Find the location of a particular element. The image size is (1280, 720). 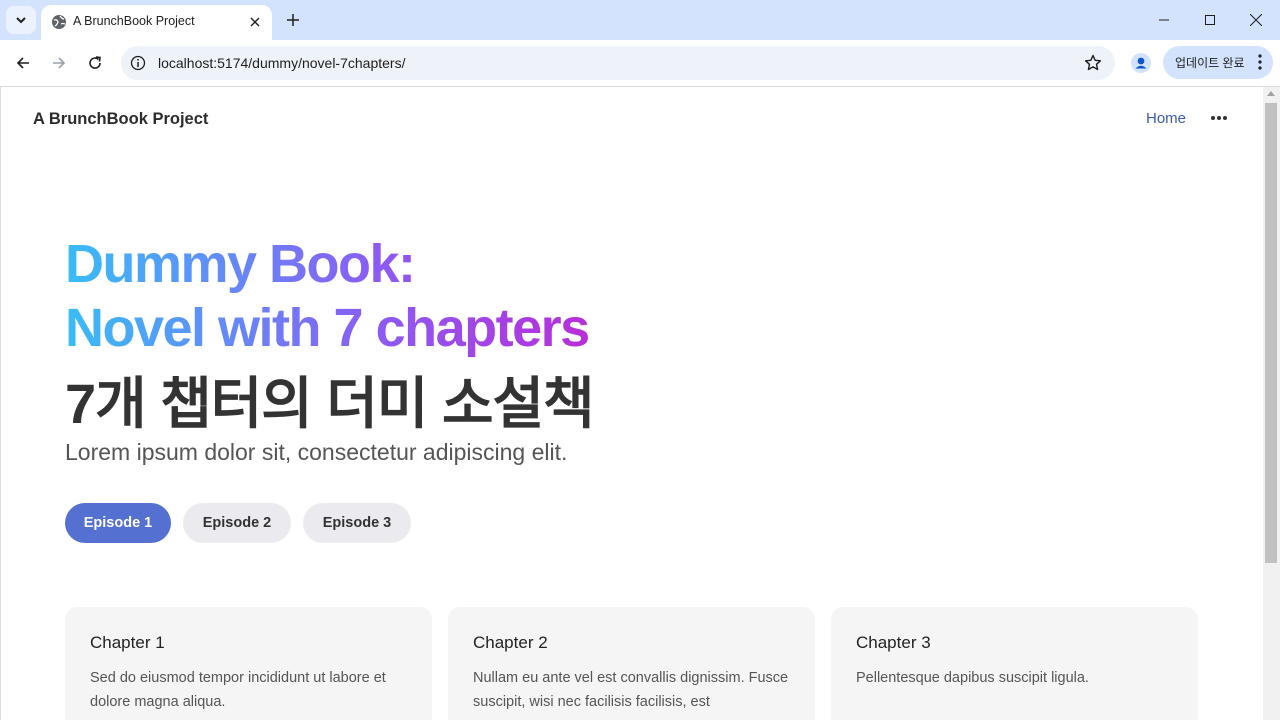

chapter-title: Chapter 1 is located at coordinates (127, 642).